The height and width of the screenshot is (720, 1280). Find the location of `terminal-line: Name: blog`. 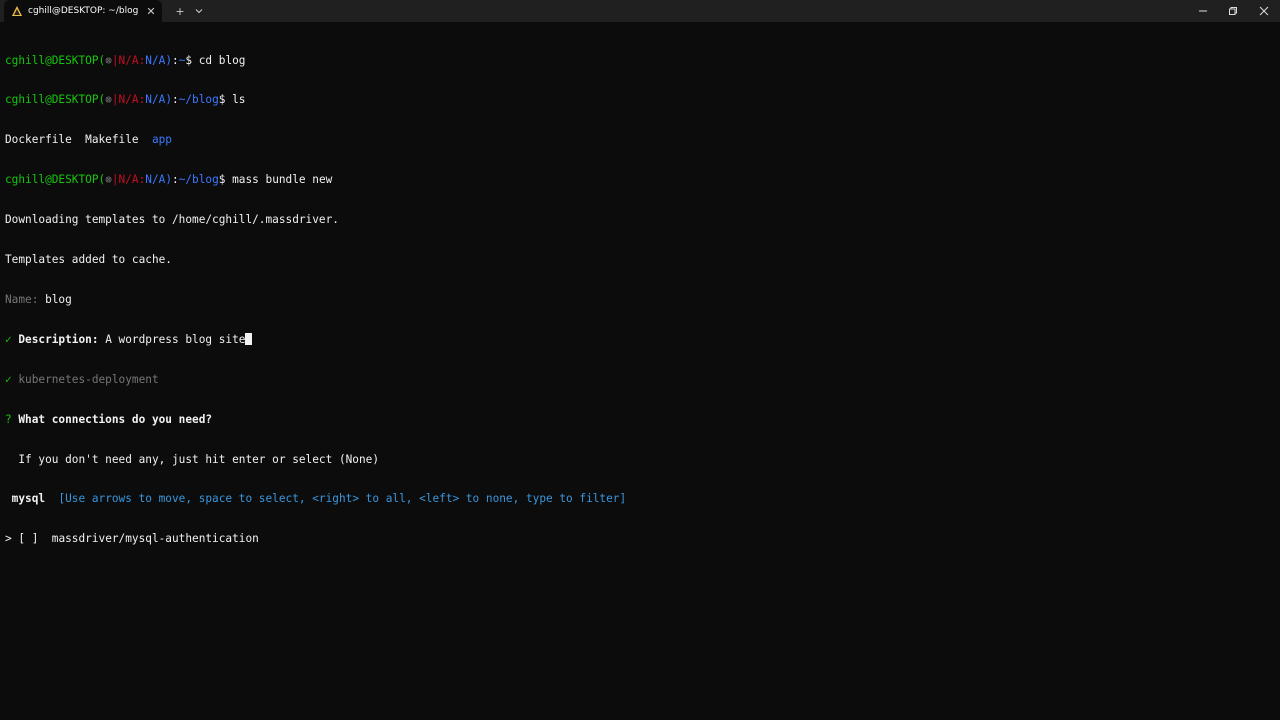

terminal-line: Name: blog is located at coordinates (38, 299).